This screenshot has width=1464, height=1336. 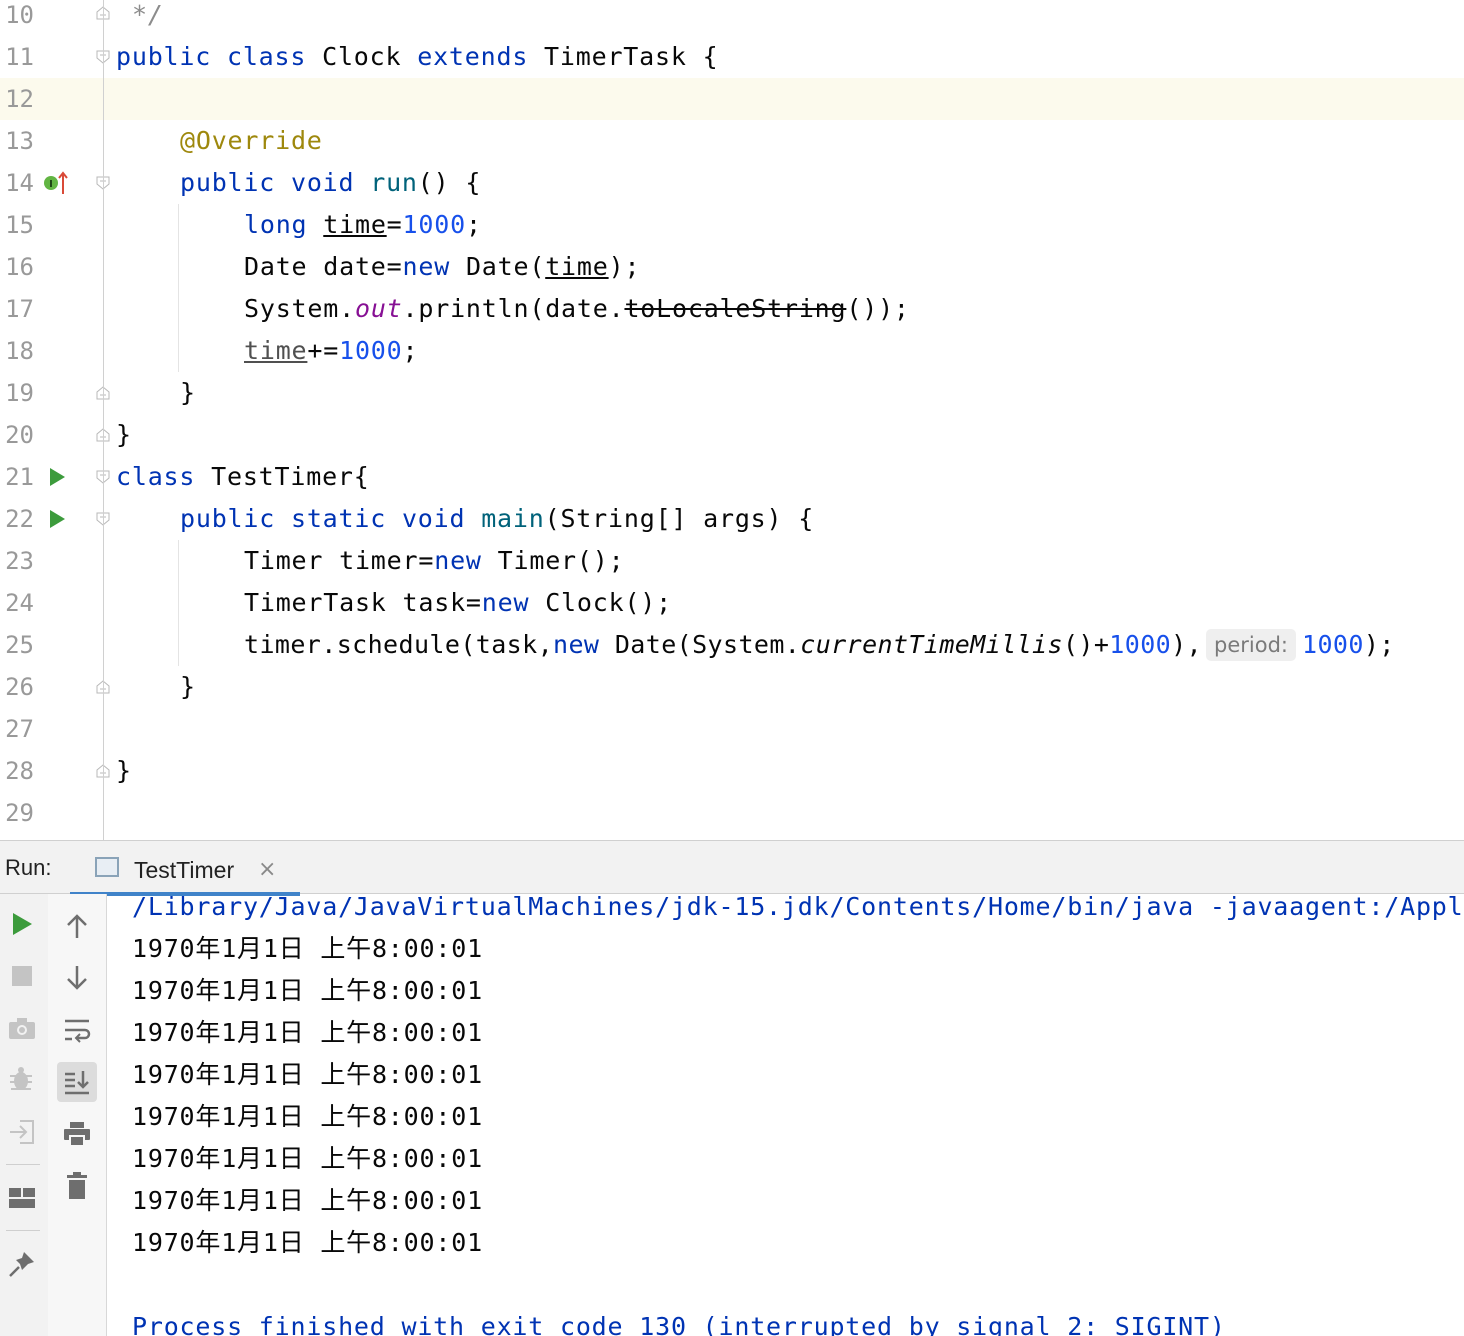 What do you see at coordinates (19, 267) in the screenshot?
I see `line-number: 16` at bounding box center [19, 267].